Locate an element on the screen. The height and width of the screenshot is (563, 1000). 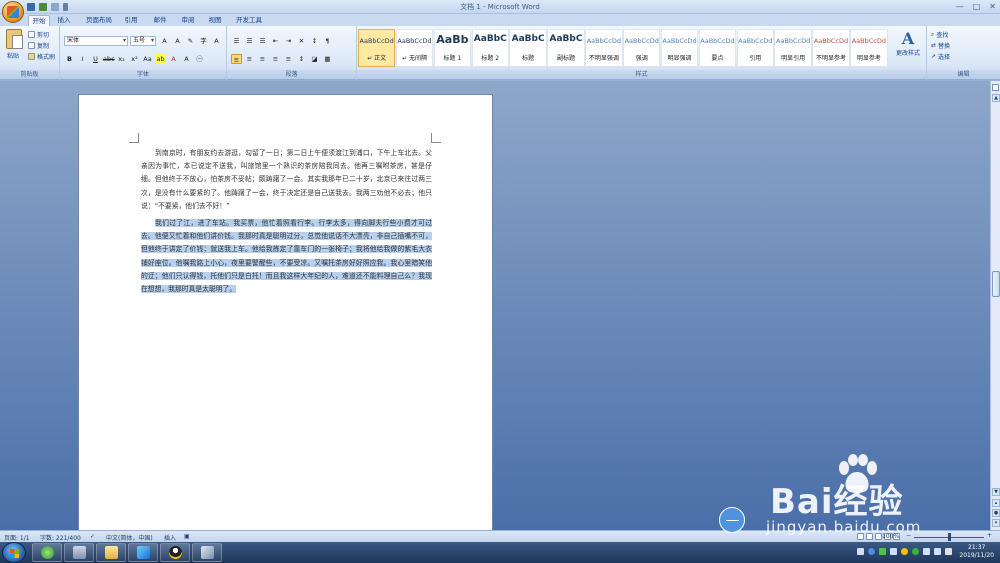
change-styles-button: A 更改样式 is located at coordinates (908, 48).